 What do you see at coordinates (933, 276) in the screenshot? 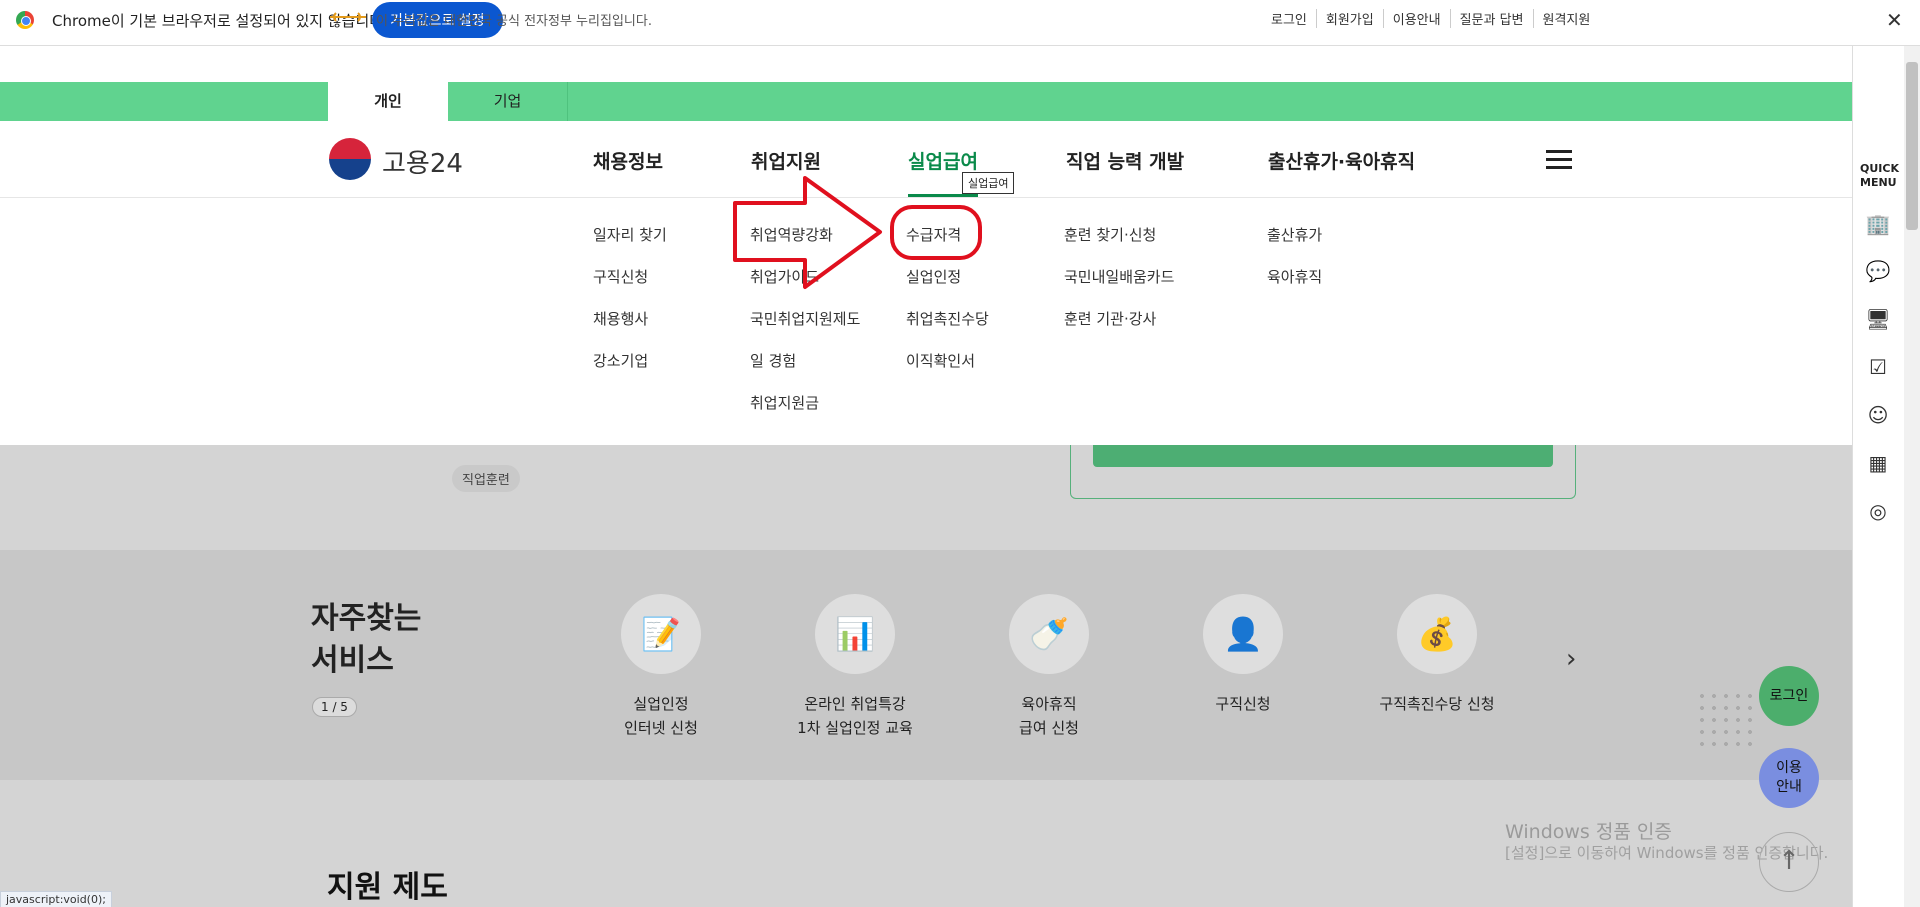
I see `submenu-item: 실업인정` at bounding box center [933, 276].